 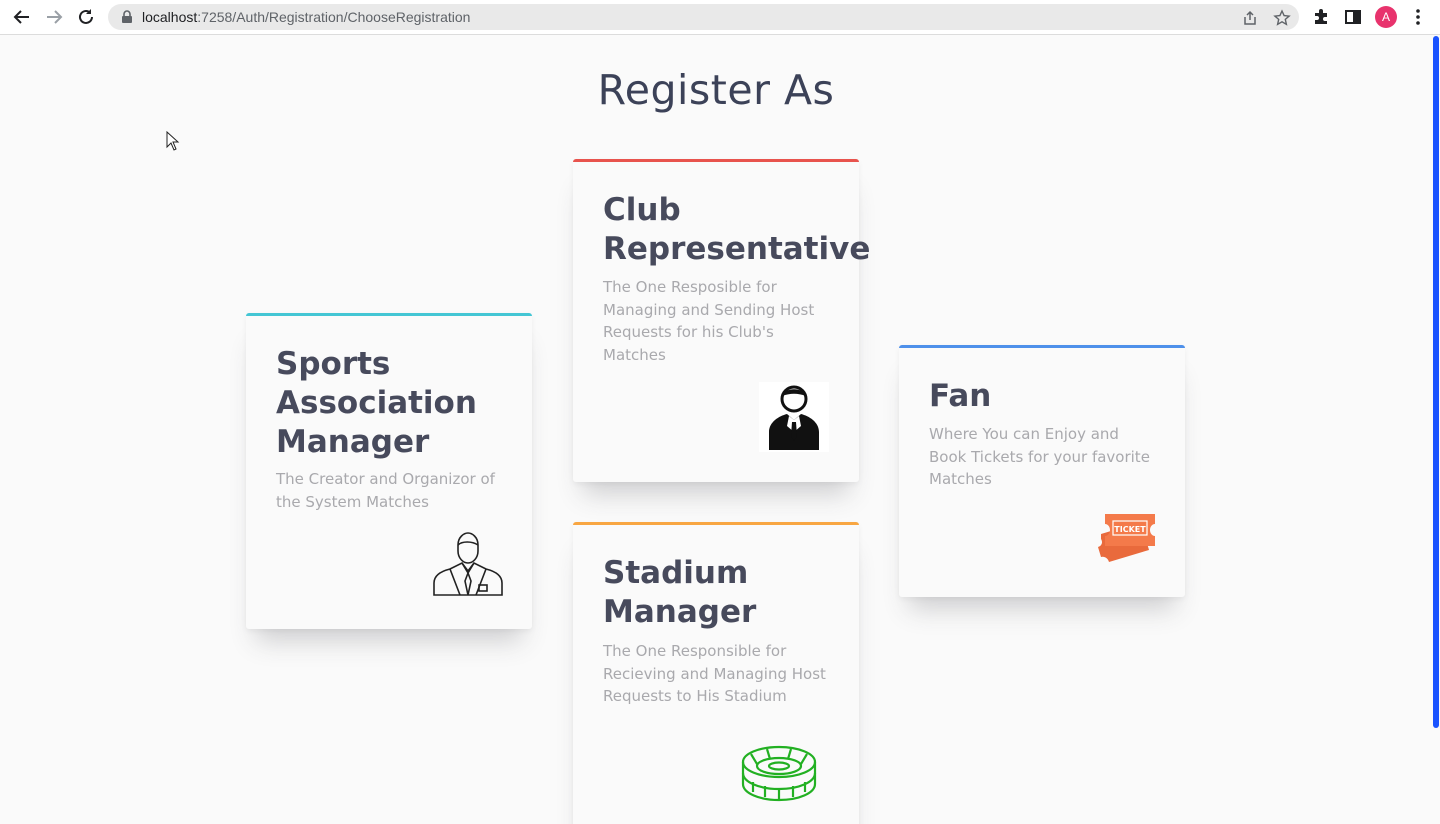 I want to click on arrow-left-icon, so click(x=21, y=17).